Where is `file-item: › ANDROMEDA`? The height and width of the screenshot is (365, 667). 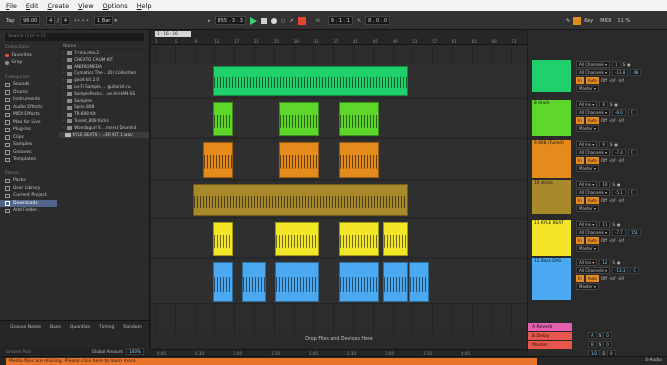 file-item: › ANDROMEDA is located at coordinates (104, 67).